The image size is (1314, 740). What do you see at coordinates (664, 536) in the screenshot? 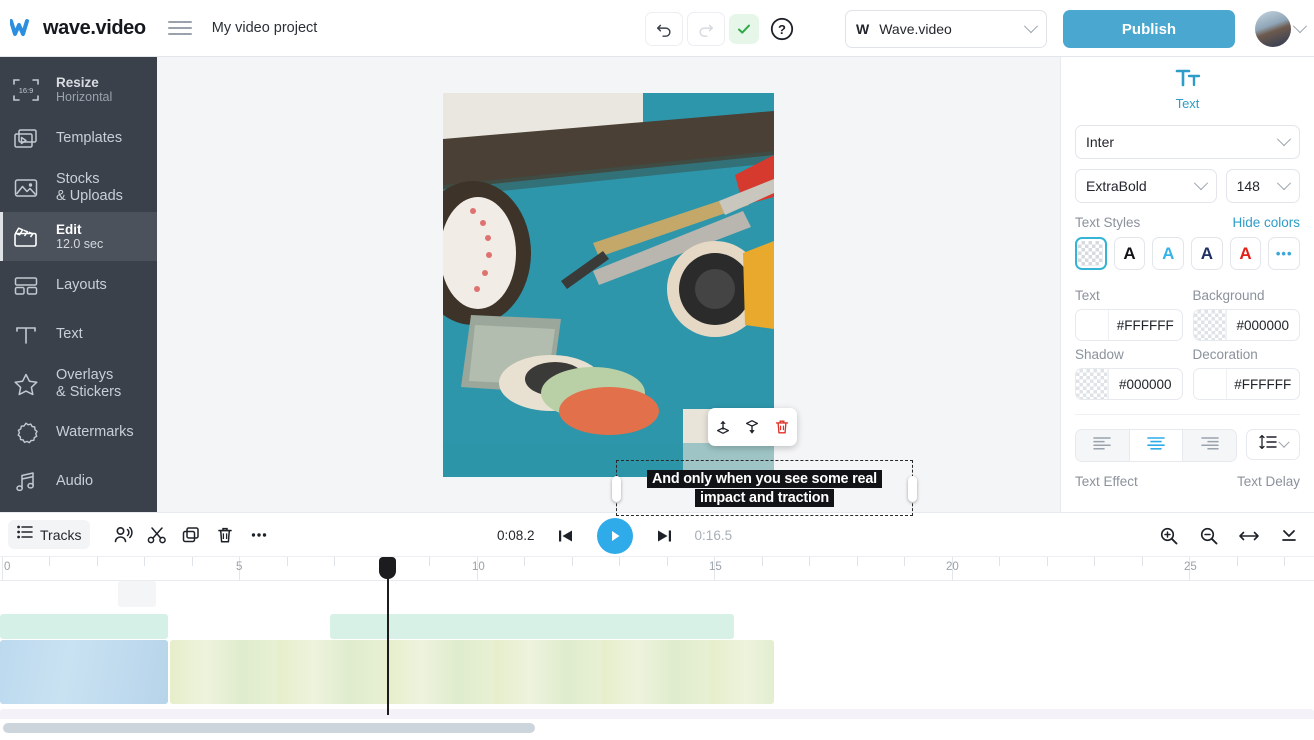
I see `skip-next-button` at bounding box center [664, 536].